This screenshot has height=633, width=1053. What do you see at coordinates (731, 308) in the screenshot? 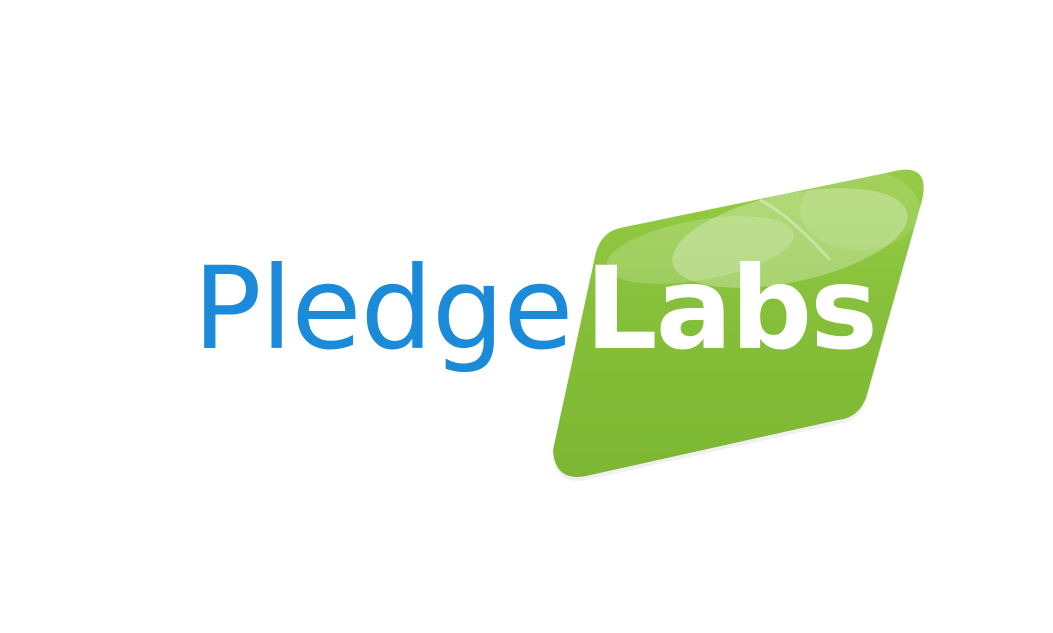
I see `logo-text-labs: Labs` at bounding box center [731, 308].